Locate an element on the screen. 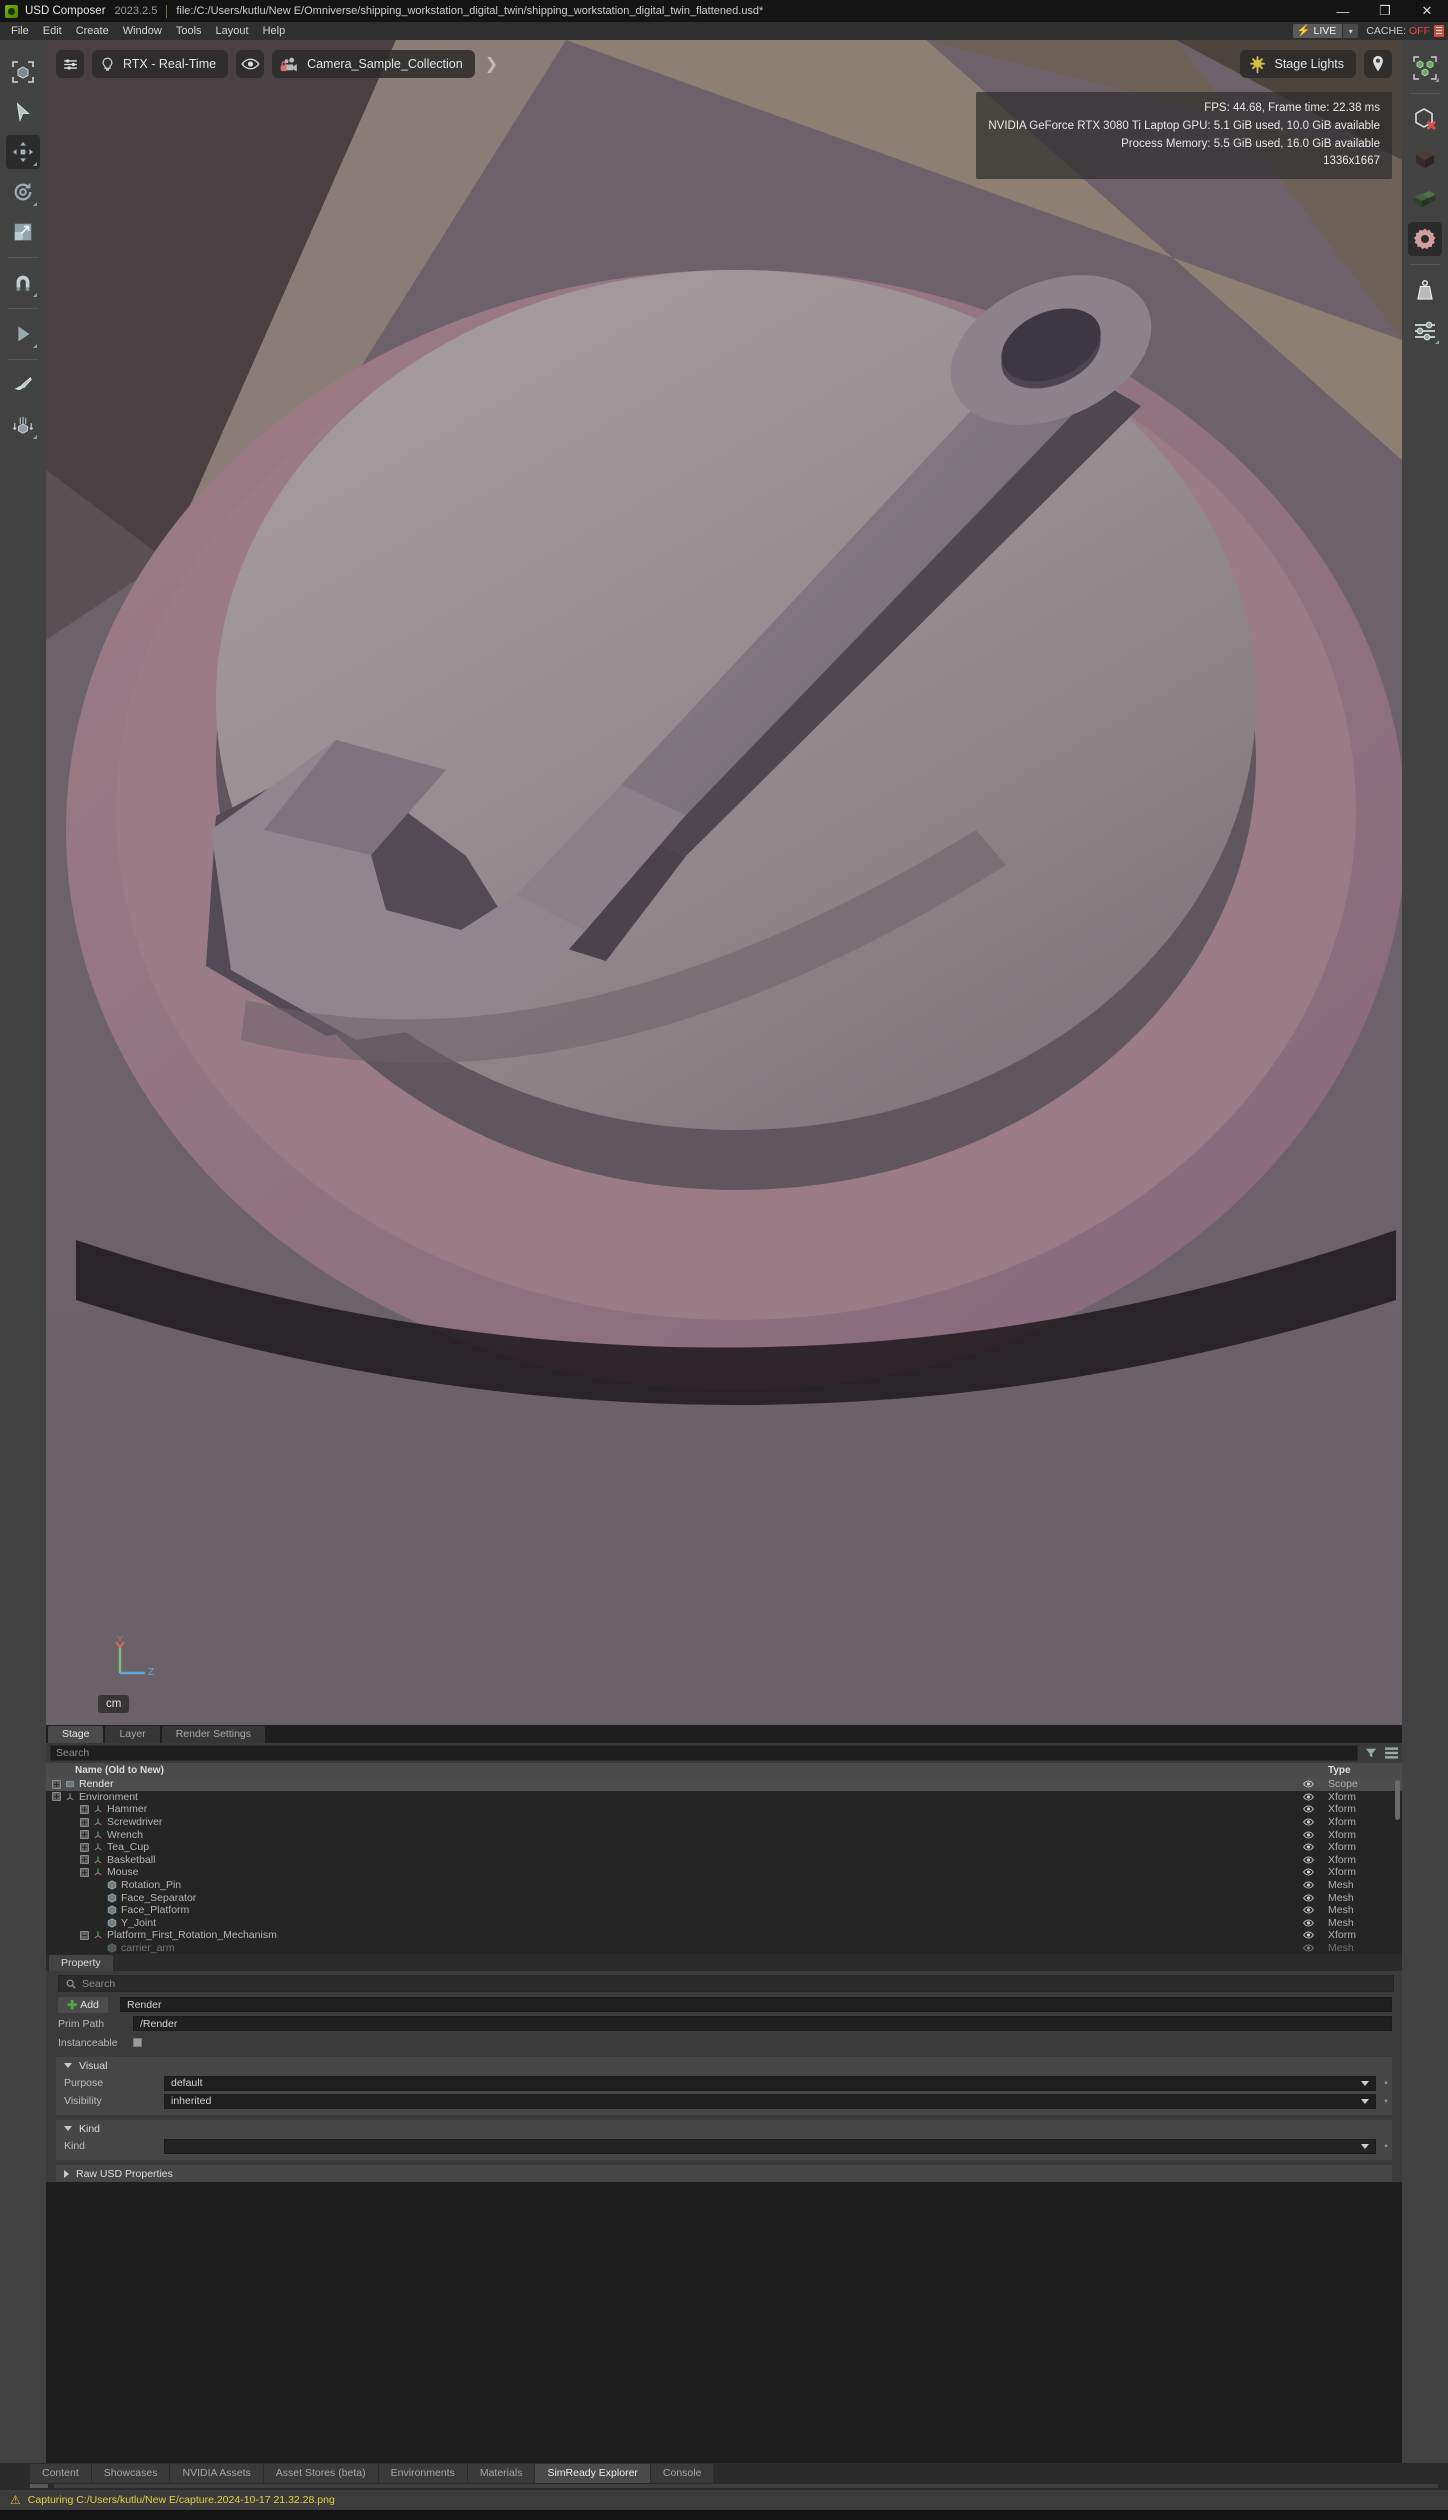 Image resolution: width=1448 pixels, height=2520 pixels. camera-selector: Camera_Sample_Collection is located at coordinates (373, 64).